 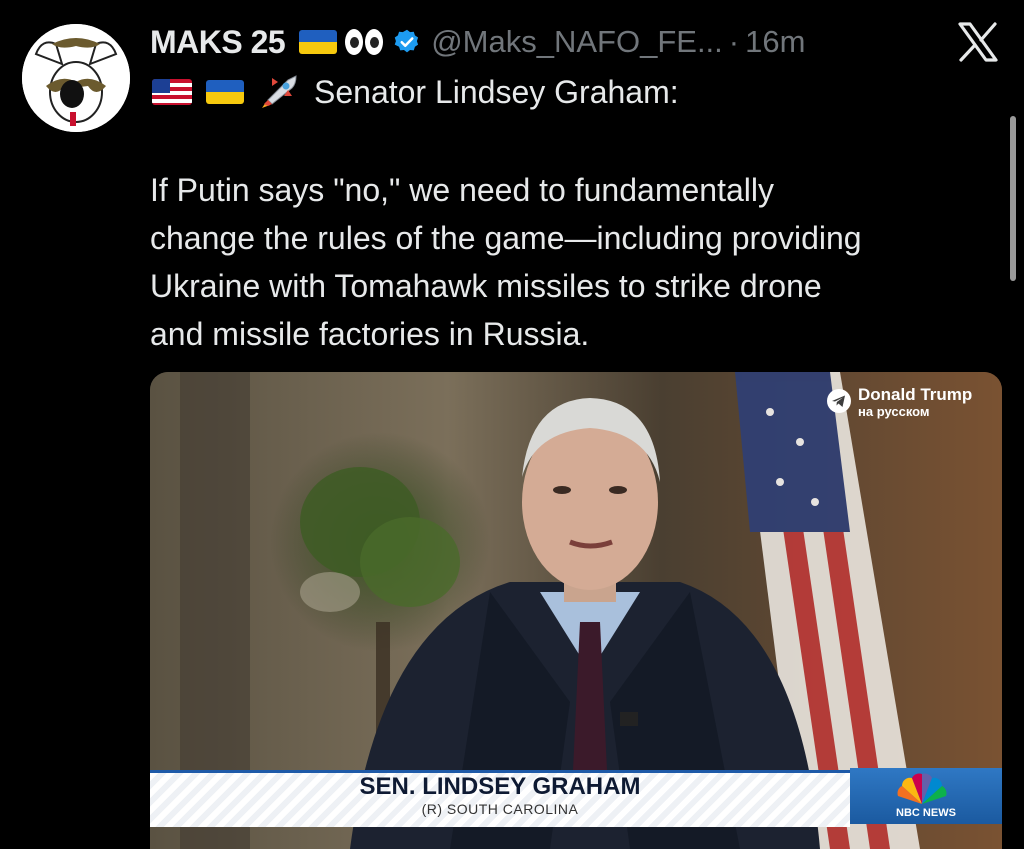 I want to click on telegram-icon, so click(x=839, y=401).